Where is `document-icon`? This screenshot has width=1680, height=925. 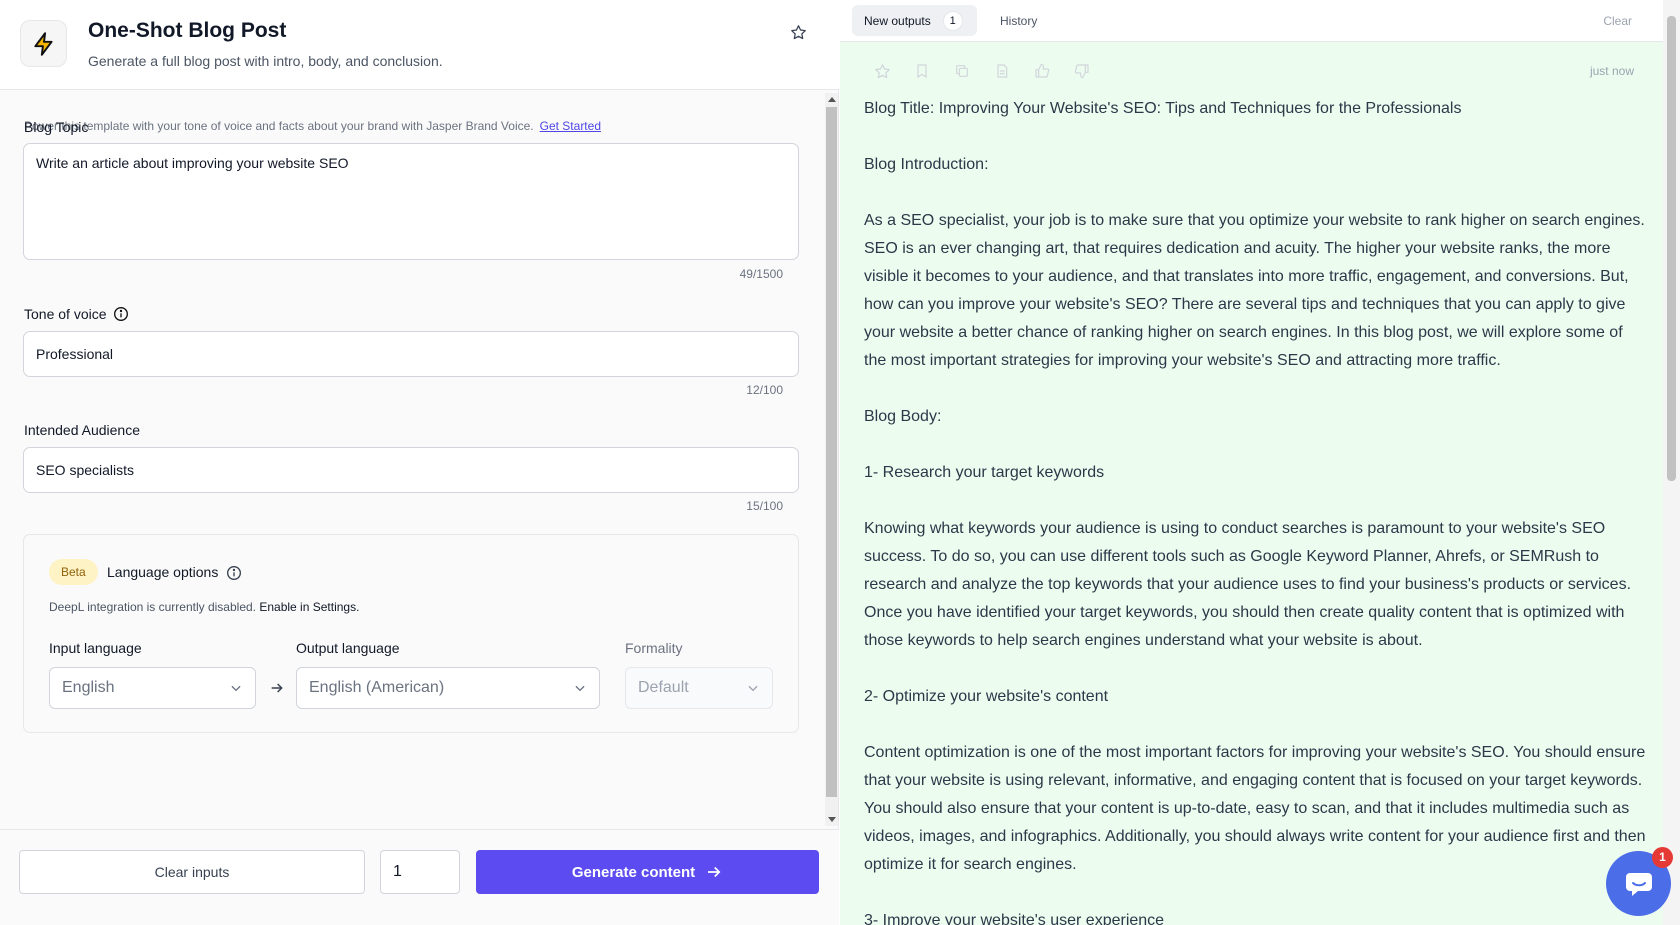
document-icon is located at coordinates (1002, 71).